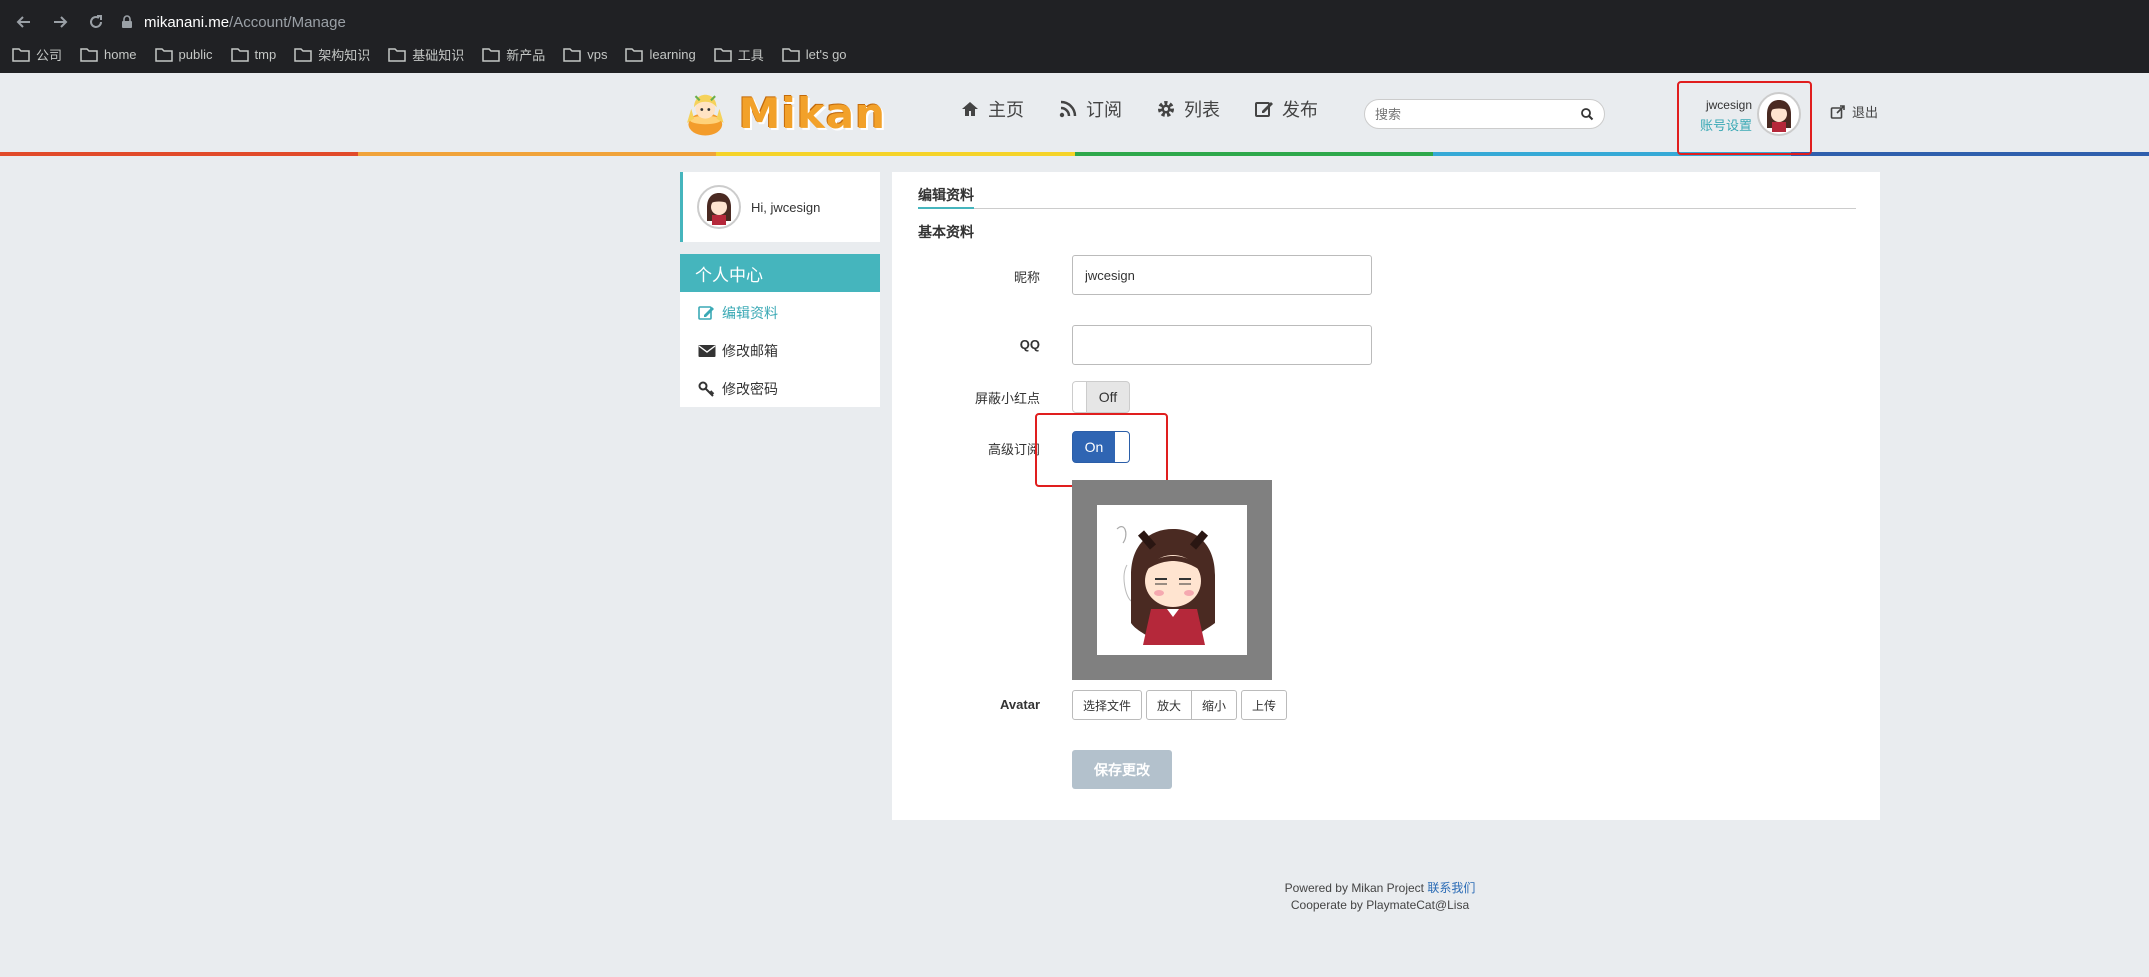 Image resolution: width=2149 pixels, height=977 pixels. What do you see at coordinates (1477, 114) in the screenshot?
I see `search-input` at bounding box center [1477, 114].